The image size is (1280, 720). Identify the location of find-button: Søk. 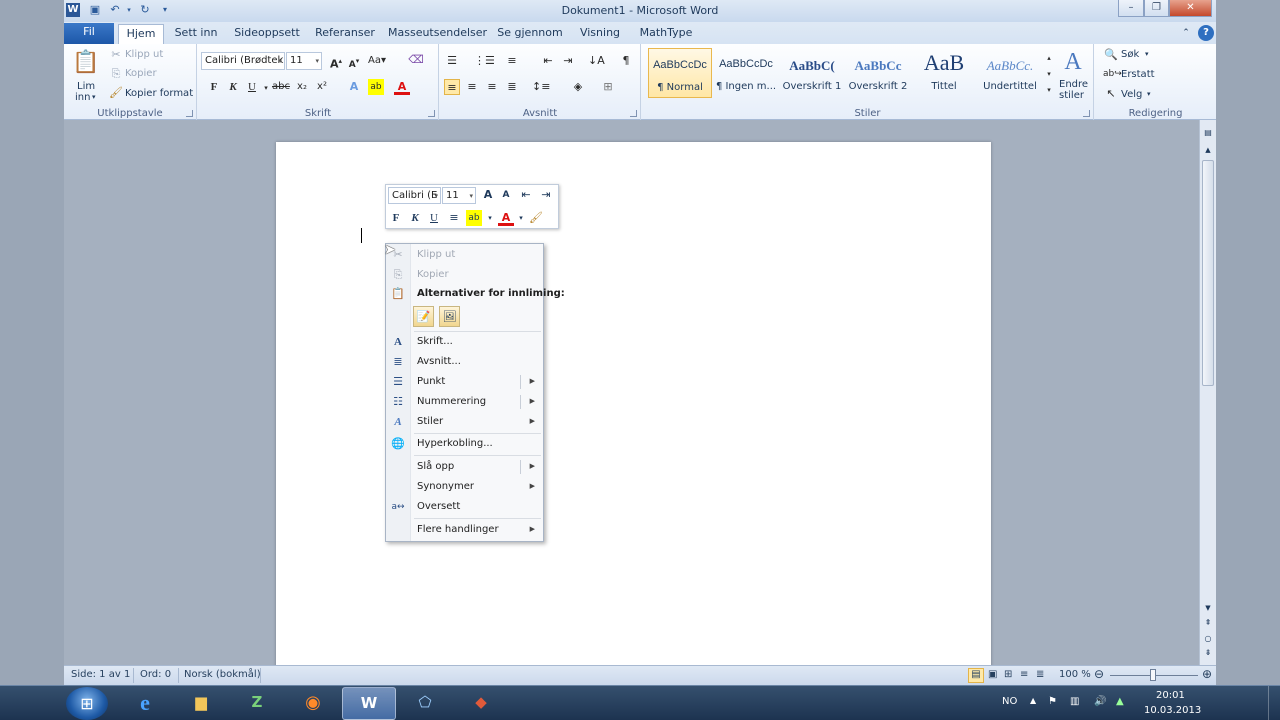
(1130, 54).